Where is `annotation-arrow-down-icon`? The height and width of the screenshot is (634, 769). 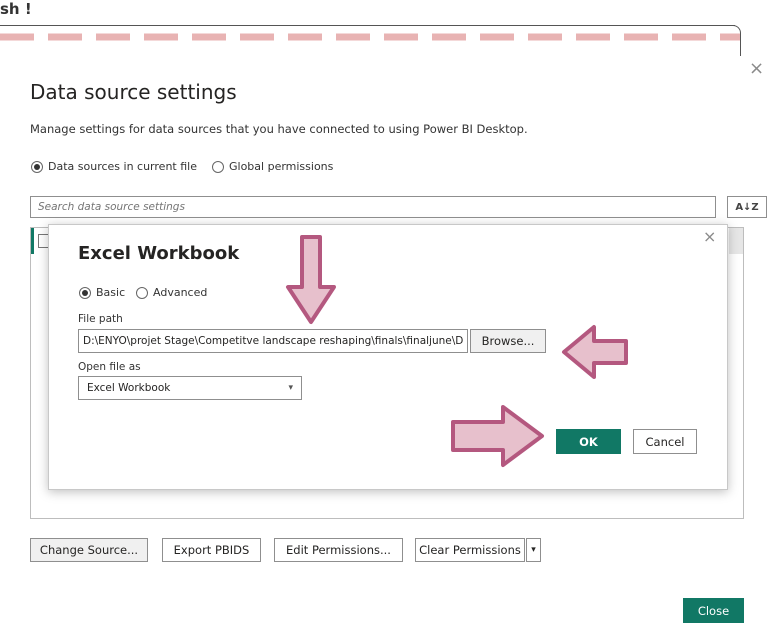
annotation-arrow-down-icon is located at coordinates (311, 279).